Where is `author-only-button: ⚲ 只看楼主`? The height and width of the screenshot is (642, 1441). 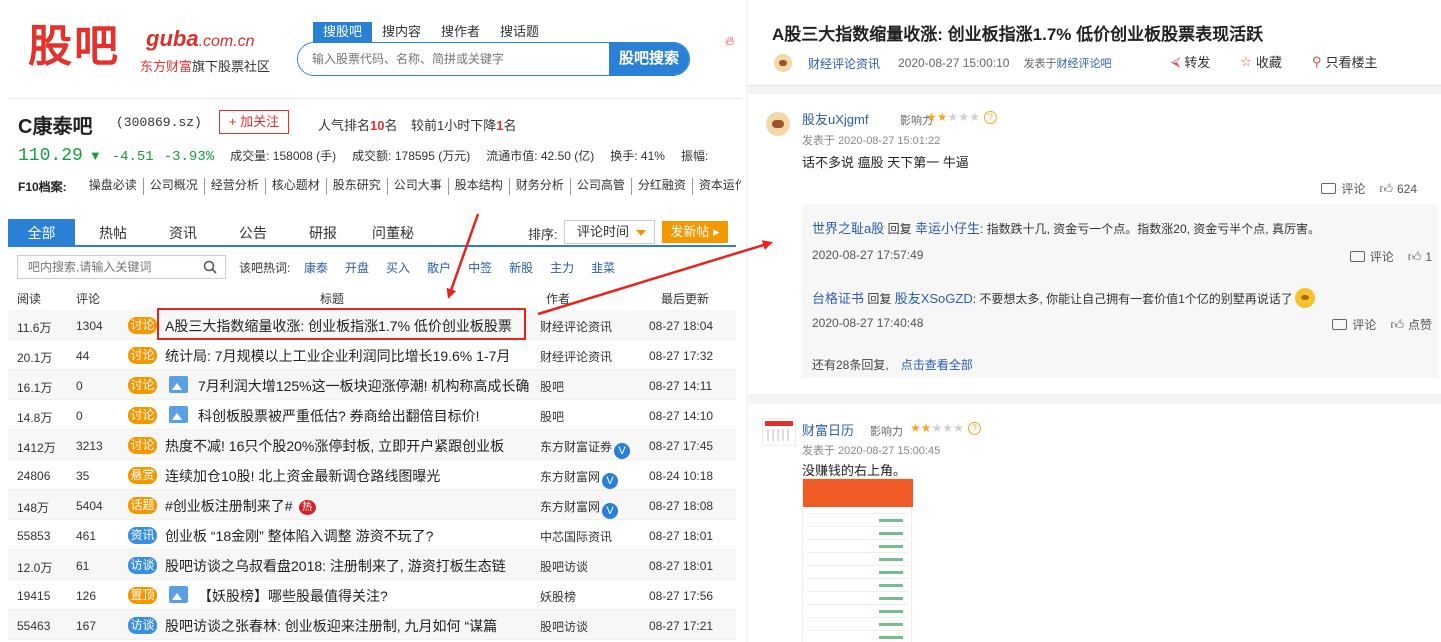
author-only-button: ⚲ 只看楼主 is located at coordinates (1345, 61).